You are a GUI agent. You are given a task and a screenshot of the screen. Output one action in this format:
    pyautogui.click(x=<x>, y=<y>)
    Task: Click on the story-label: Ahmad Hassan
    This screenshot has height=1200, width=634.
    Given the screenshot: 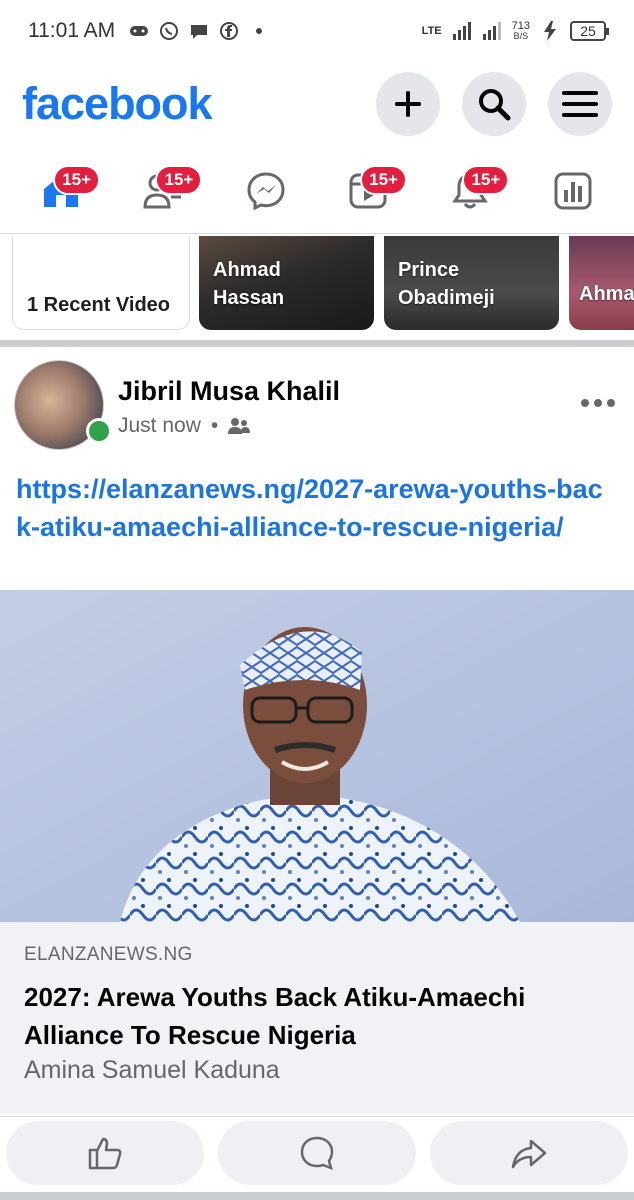 What is the action you would take?
    pyautogui.click(x=249, y=284)
    